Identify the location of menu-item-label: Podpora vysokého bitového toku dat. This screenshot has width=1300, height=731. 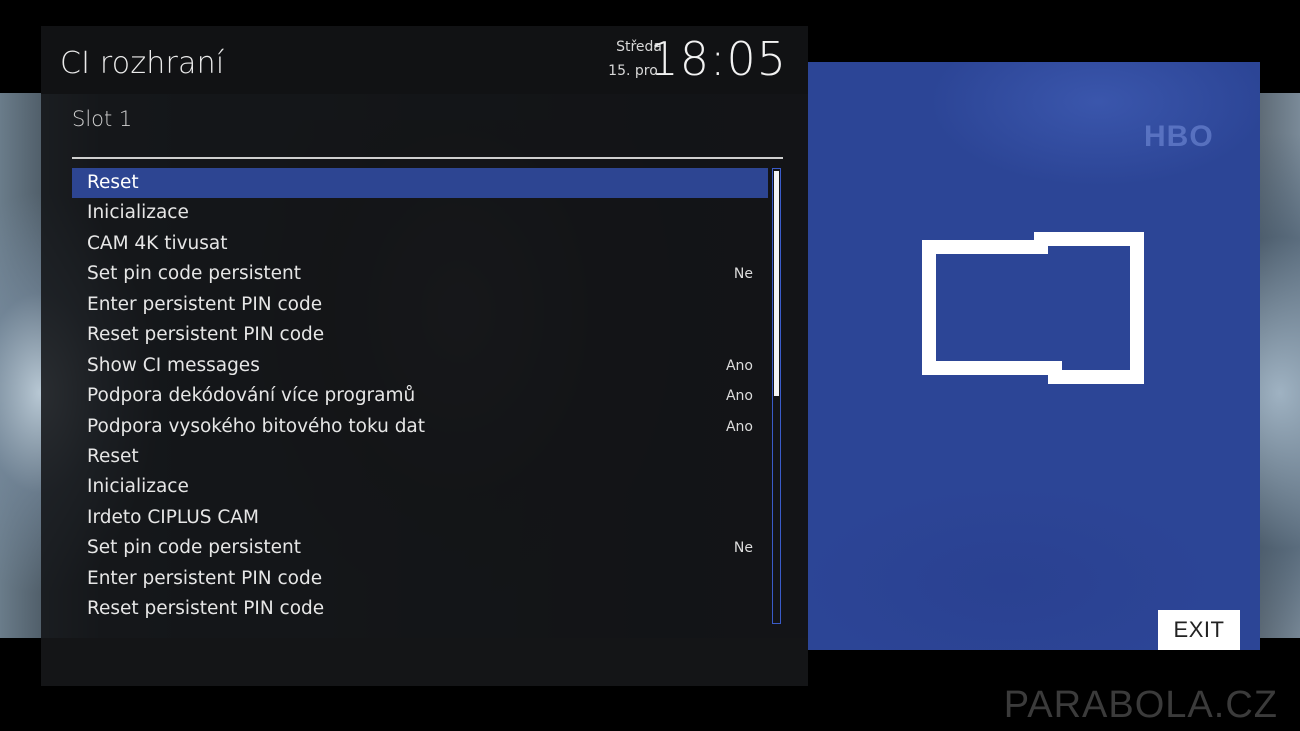
(256, 426).